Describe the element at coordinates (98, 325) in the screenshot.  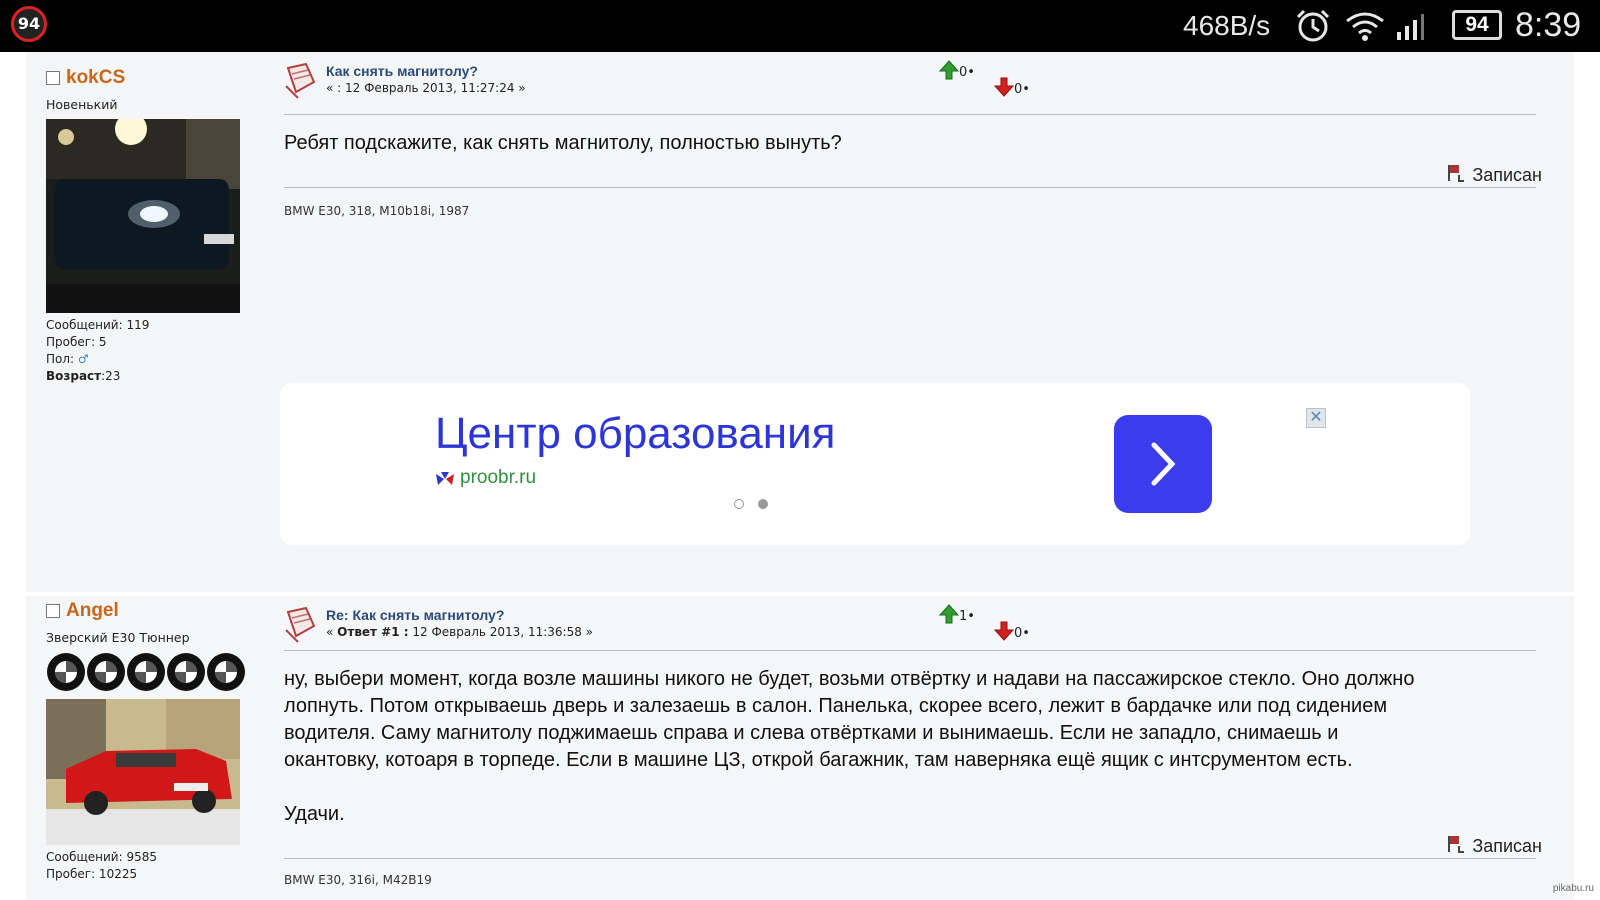
I see `post-count: Сообщений: 119` at that location.